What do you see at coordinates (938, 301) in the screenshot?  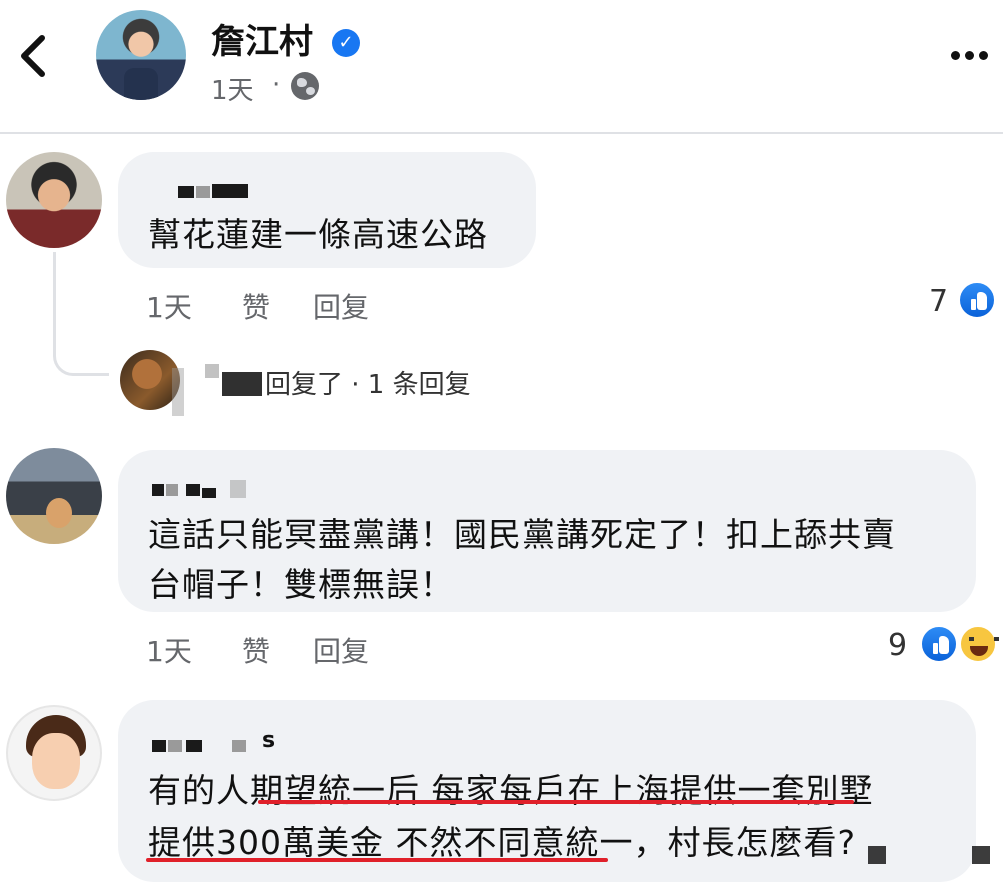 I see `reaction-count: 7` at bounding box center [938, 301].